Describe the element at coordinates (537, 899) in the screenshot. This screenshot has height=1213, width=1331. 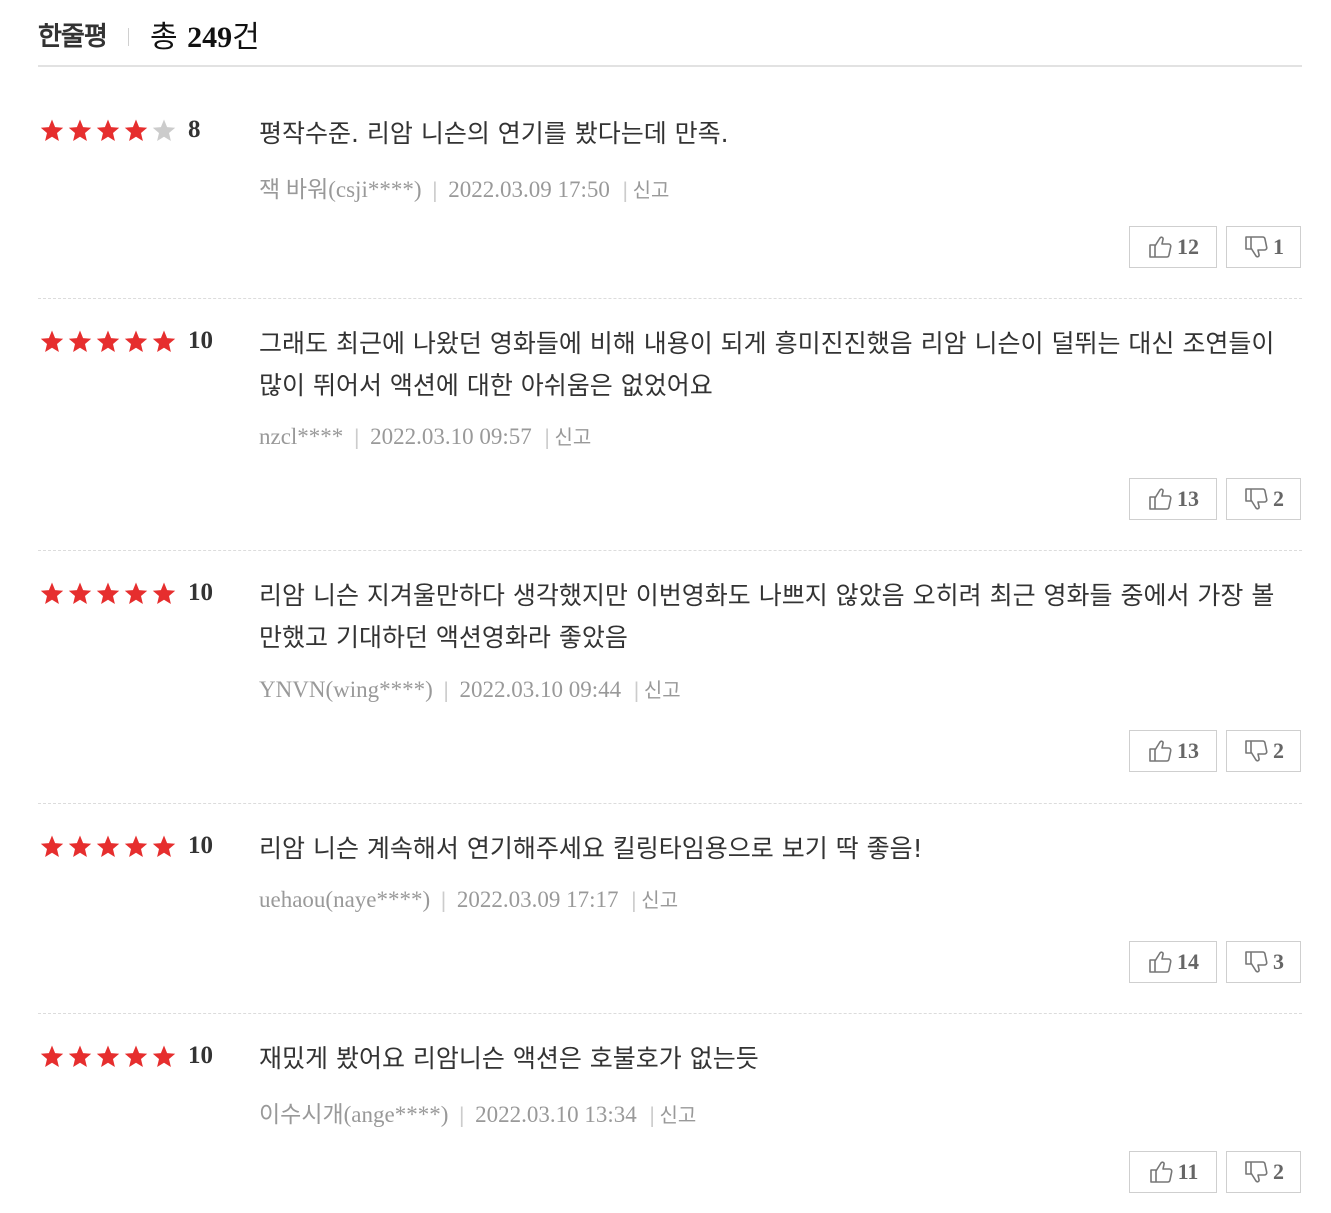
I see `review-date: 2022.03.09 17:17` at that location.